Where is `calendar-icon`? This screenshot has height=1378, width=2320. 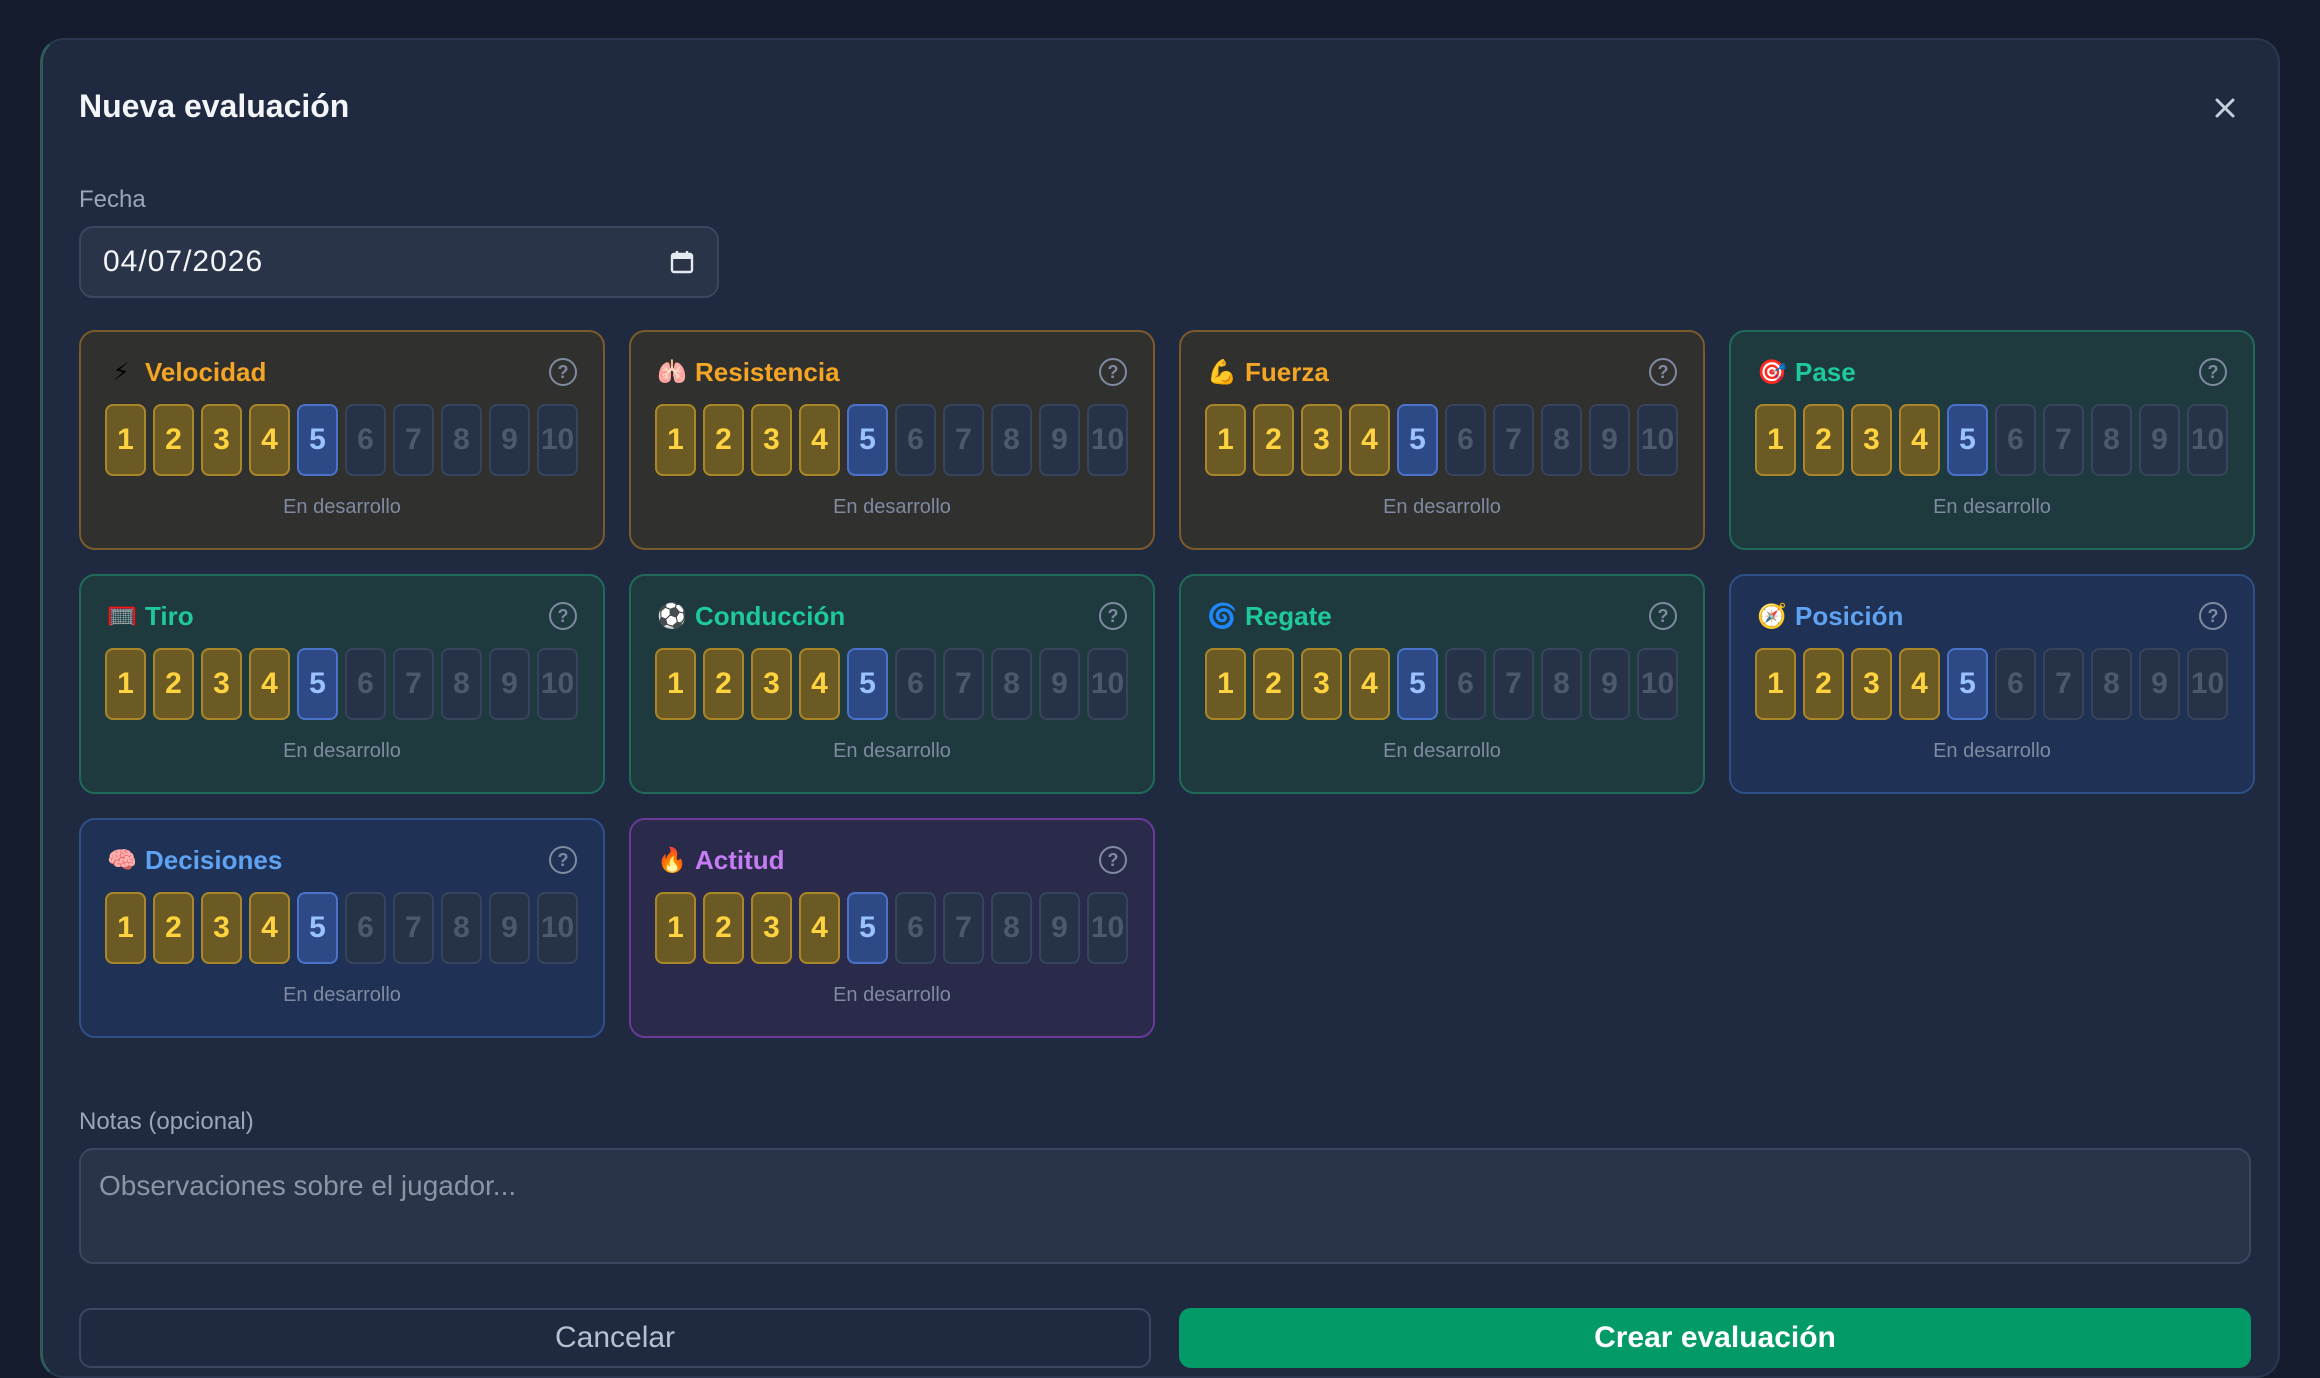 calendar-icon is located at coordinates (682, 262).